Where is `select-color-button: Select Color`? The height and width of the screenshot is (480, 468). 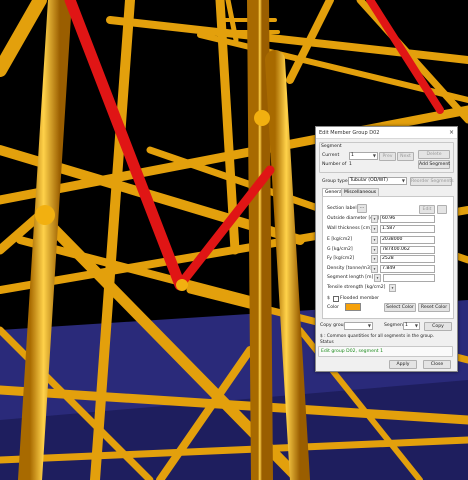
select-color-button: Select Color is located at coordinates (400, 307).